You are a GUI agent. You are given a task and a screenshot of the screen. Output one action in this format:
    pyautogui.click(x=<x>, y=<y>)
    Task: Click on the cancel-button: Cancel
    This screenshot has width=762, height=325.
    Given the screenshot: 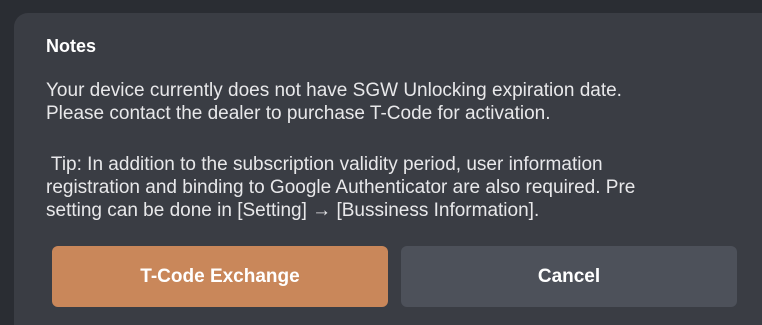 What is the action you would take?
    pyautogui.click(x=569, y=276)
    